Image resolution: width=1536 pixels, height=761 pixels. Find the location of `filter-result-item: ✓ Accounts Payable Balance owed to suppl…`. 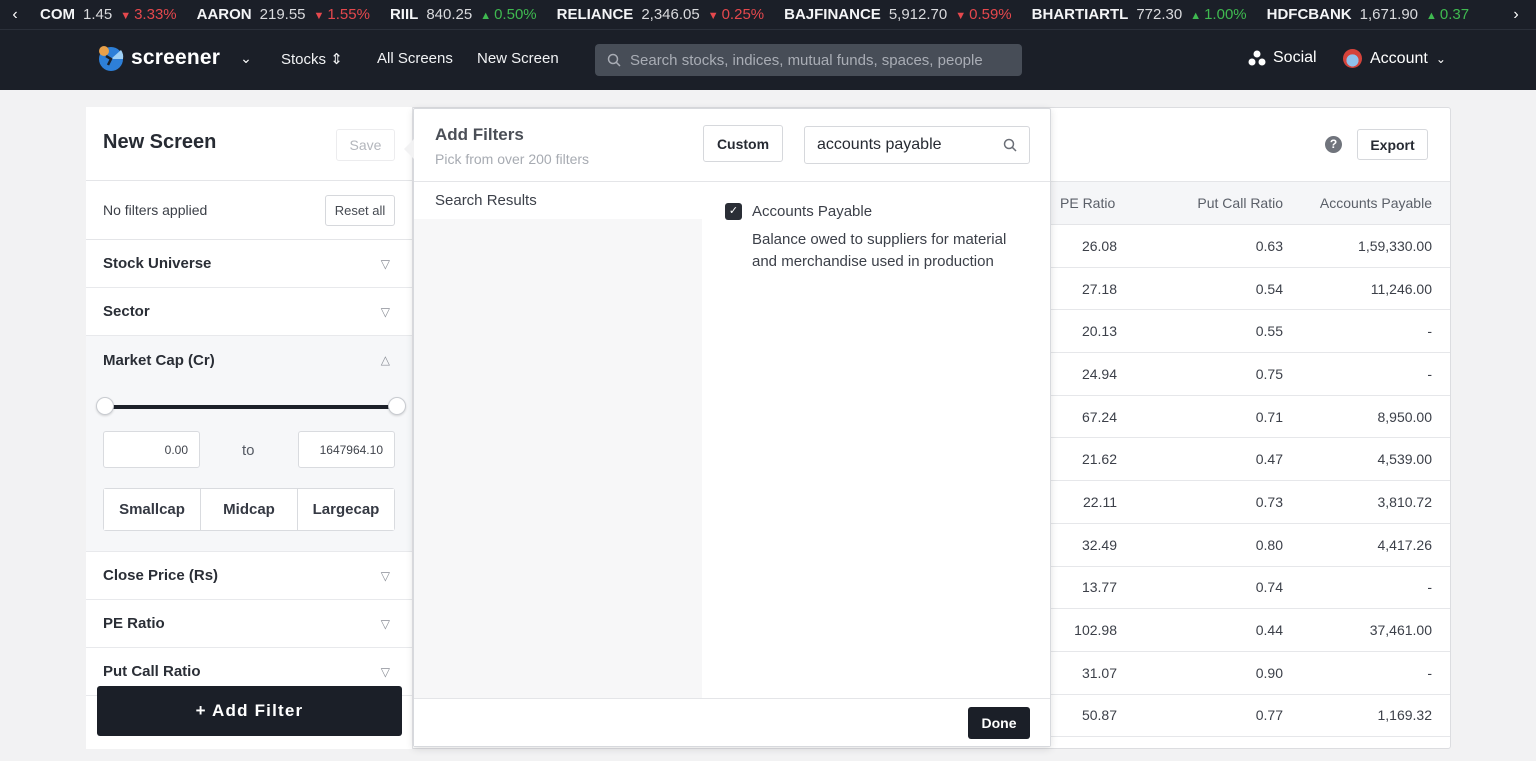

filter-result-item: ✓ Accounts Payable Balance owed to suppl… is located at coordinates (880, 238).